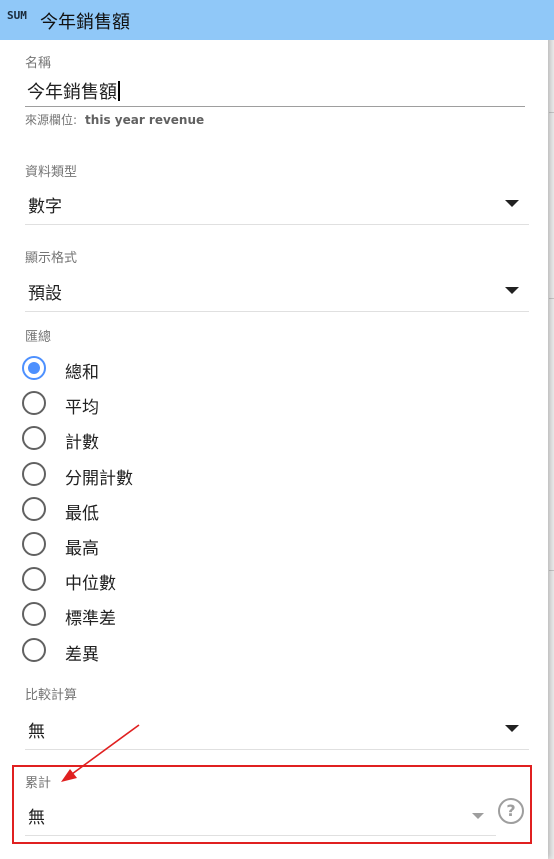  What do you see at coordinates (172, 615) in the screenshot?
I see `aggregation-option: 標準差` at bounding box center [172, 615].